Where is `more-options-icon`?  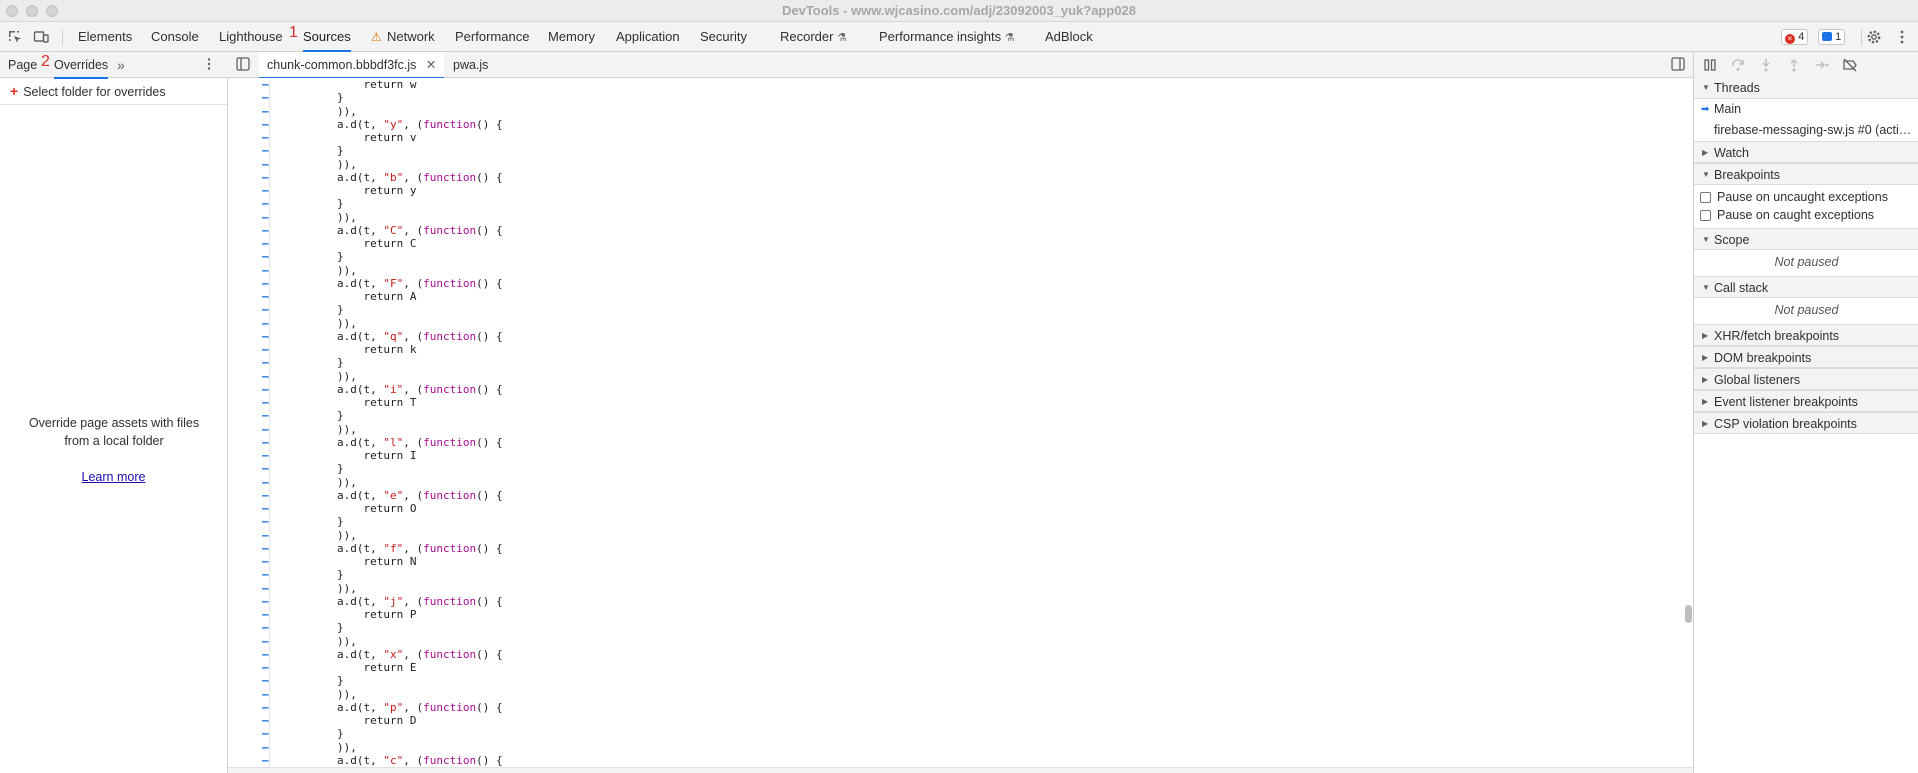 more-options-icon is located at coordinates (1902, 37).